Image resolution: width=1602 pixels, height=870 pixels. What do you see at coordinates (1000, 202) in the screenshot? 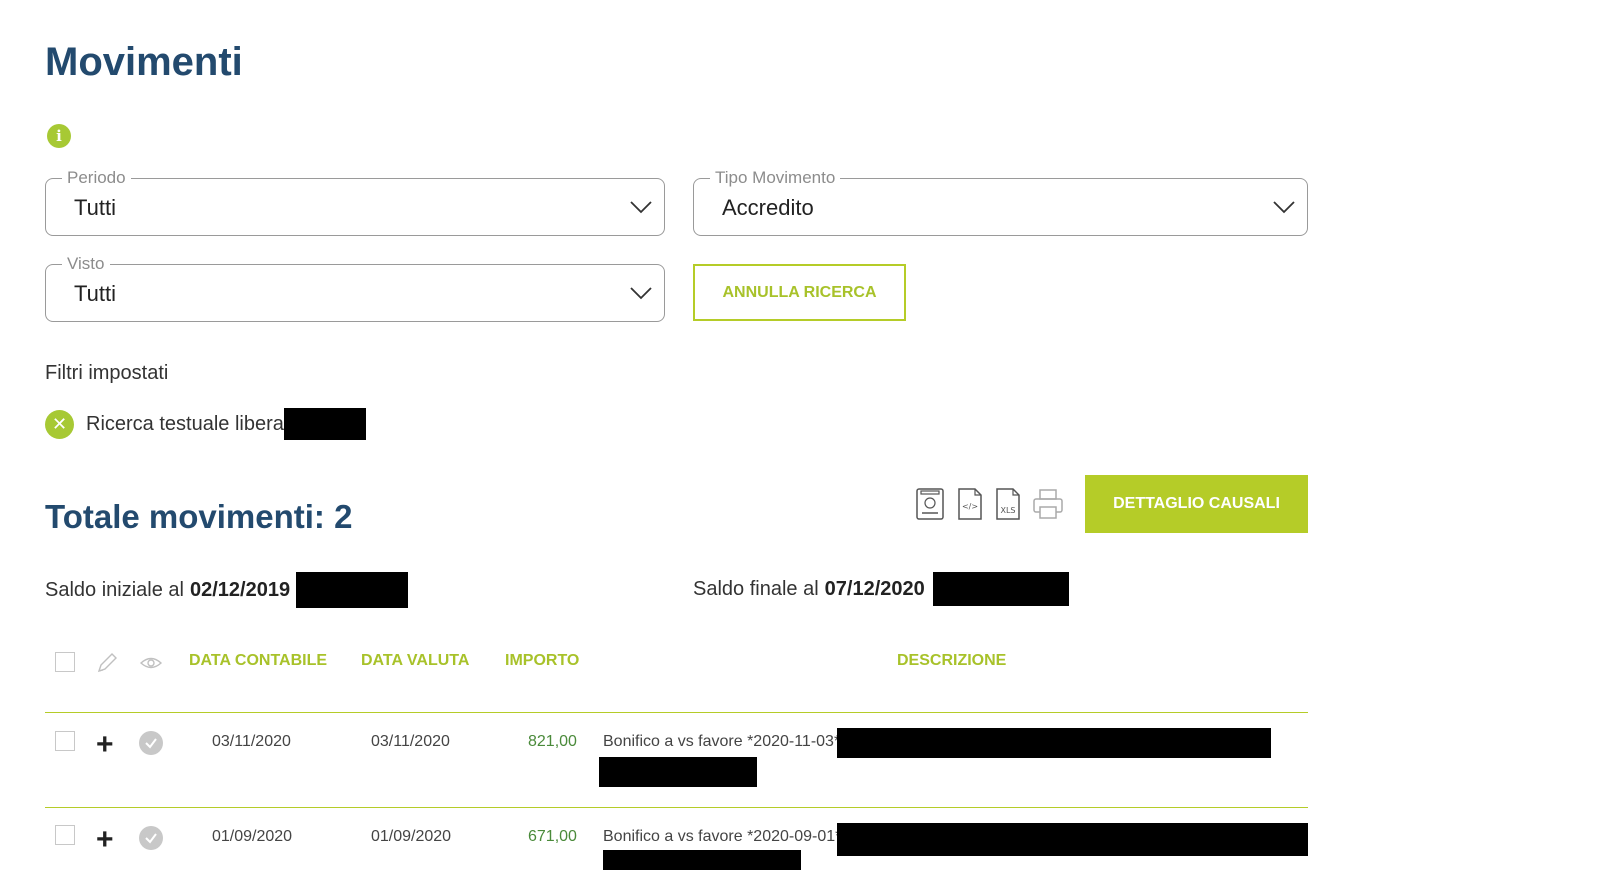
I see `tipo-movimento-select: Tipo Movimento Accredito` at bounding box center [1000, 202].